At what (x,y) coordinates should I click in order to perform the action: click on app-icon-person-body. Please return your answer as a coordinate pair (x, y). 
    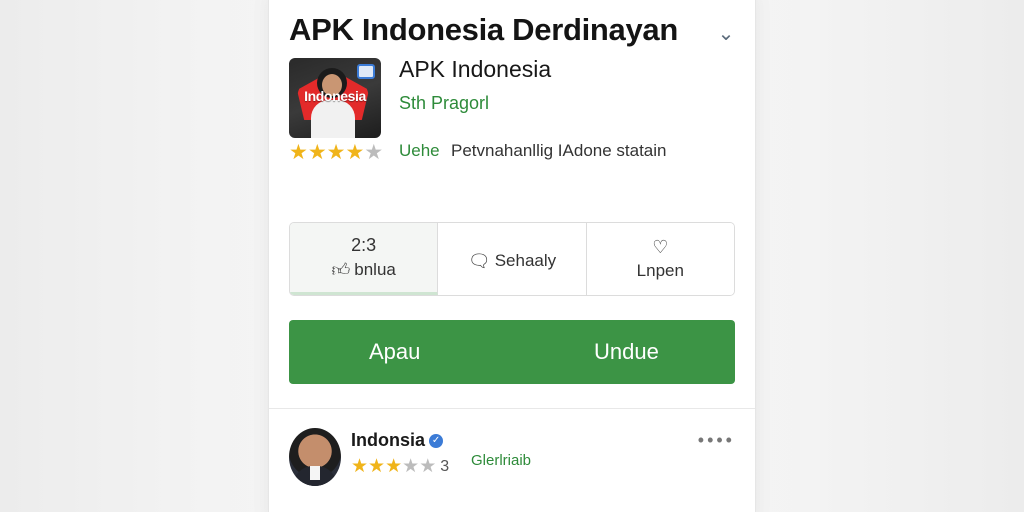
    Looking at the image, I should click on (333, 119).